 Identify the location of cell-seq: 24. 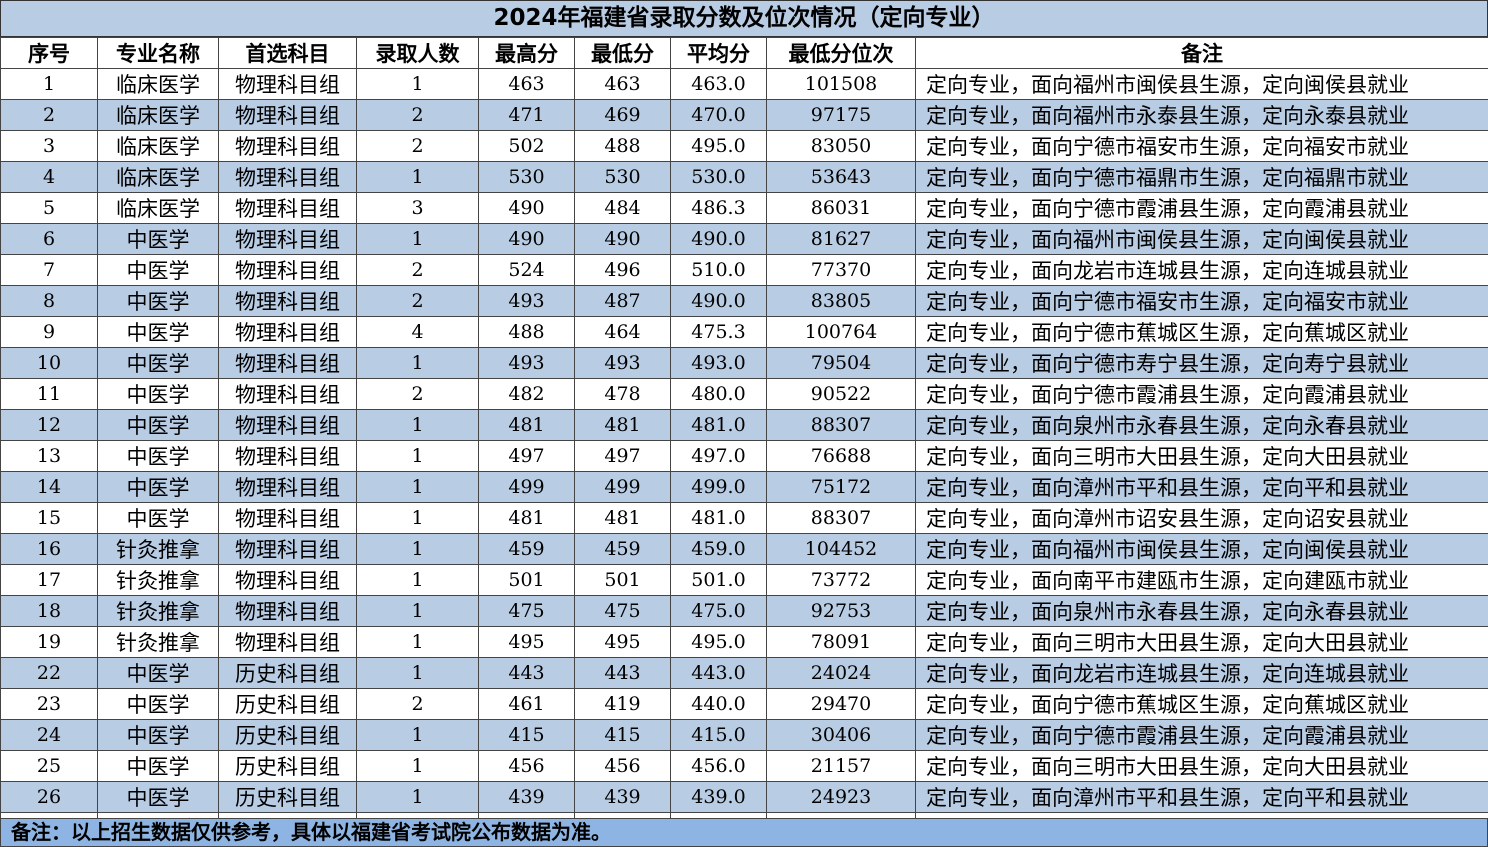
(49, 735).